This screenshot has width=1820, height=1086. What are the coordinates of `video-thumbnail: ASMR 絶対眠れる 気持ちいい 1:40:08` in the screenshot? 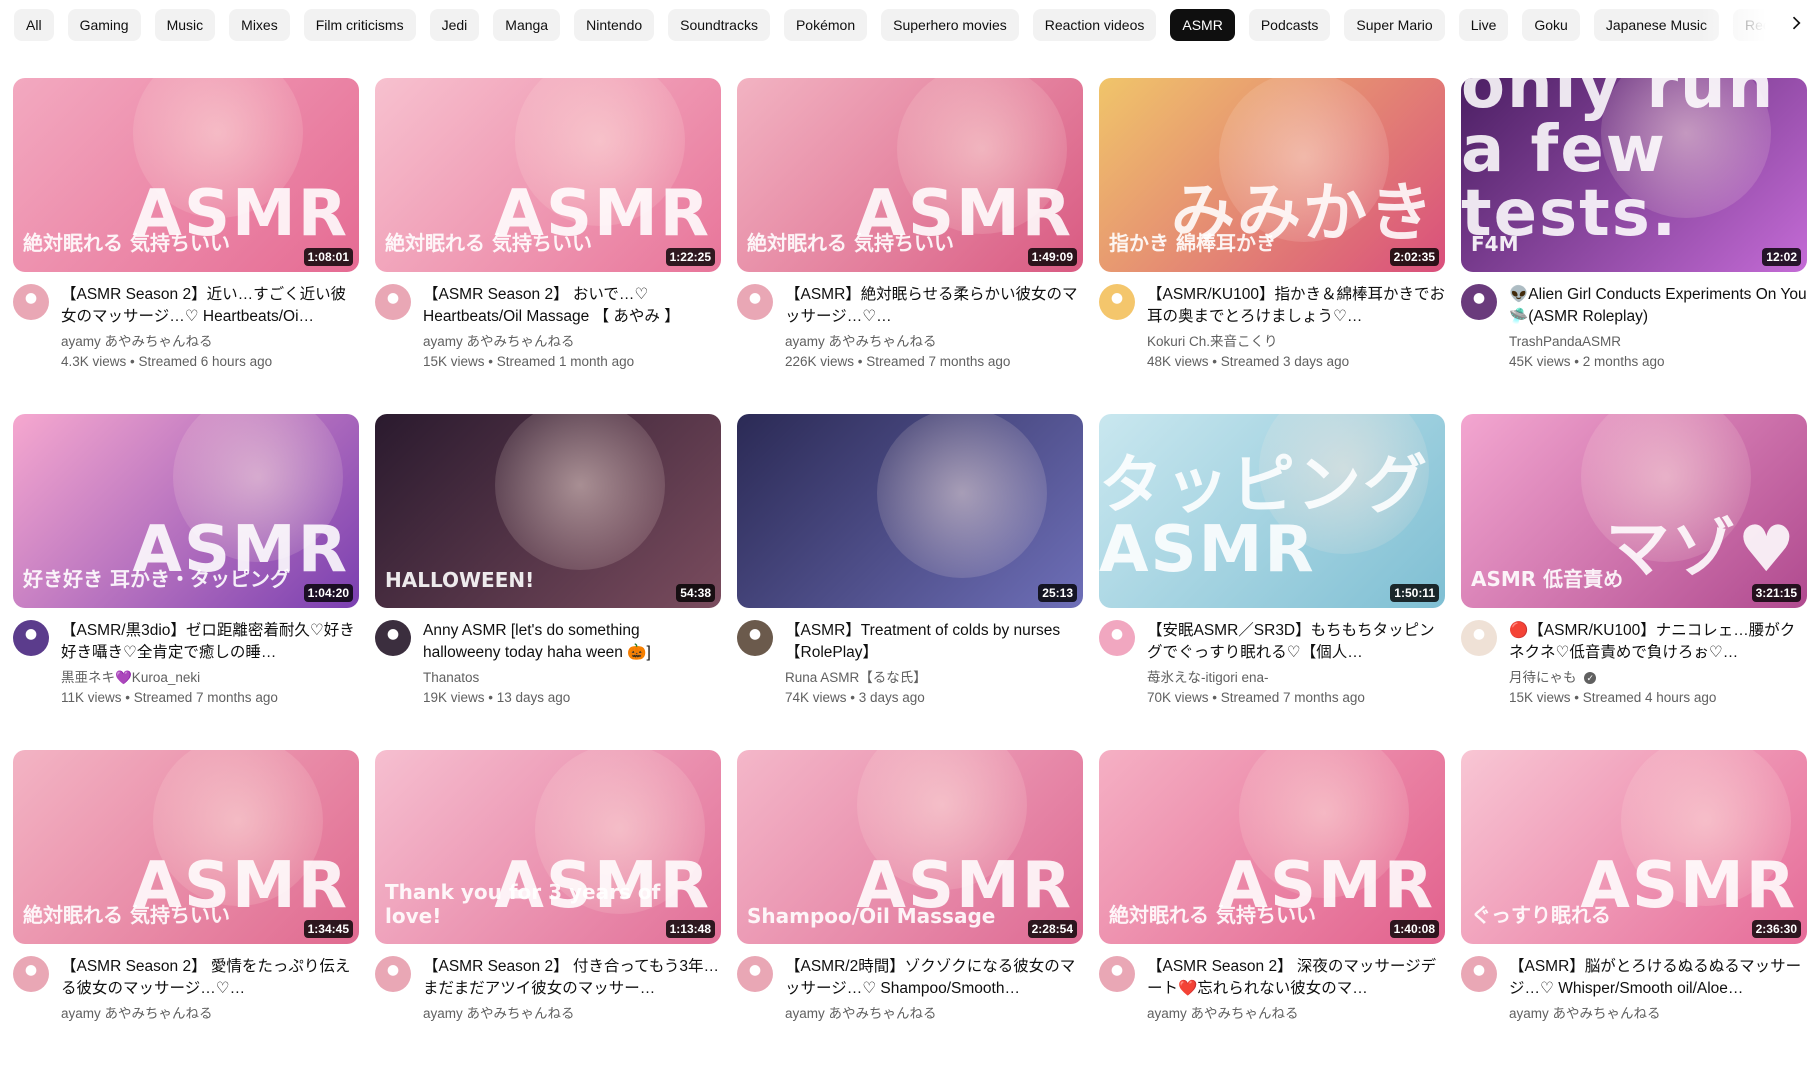 It's located at (1272, 847).